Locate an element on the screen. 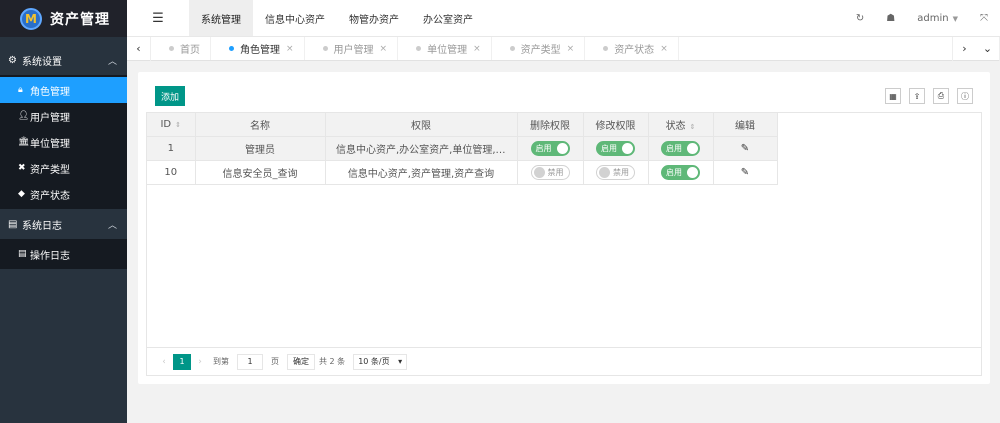  pagetab-label: 资产类型 is located at coordinates (540, 50).